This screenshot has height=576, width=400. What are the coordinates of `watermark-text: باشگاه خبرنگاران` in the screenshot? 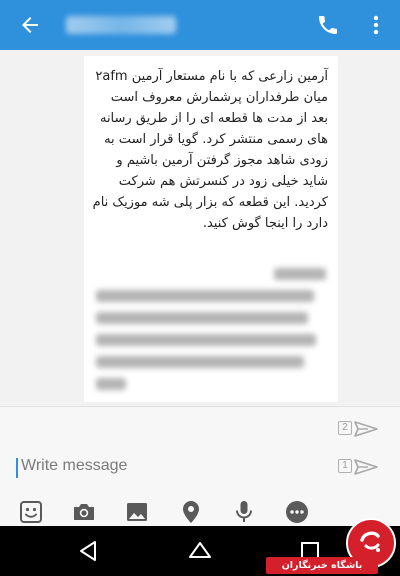 It's located at (322, 565).